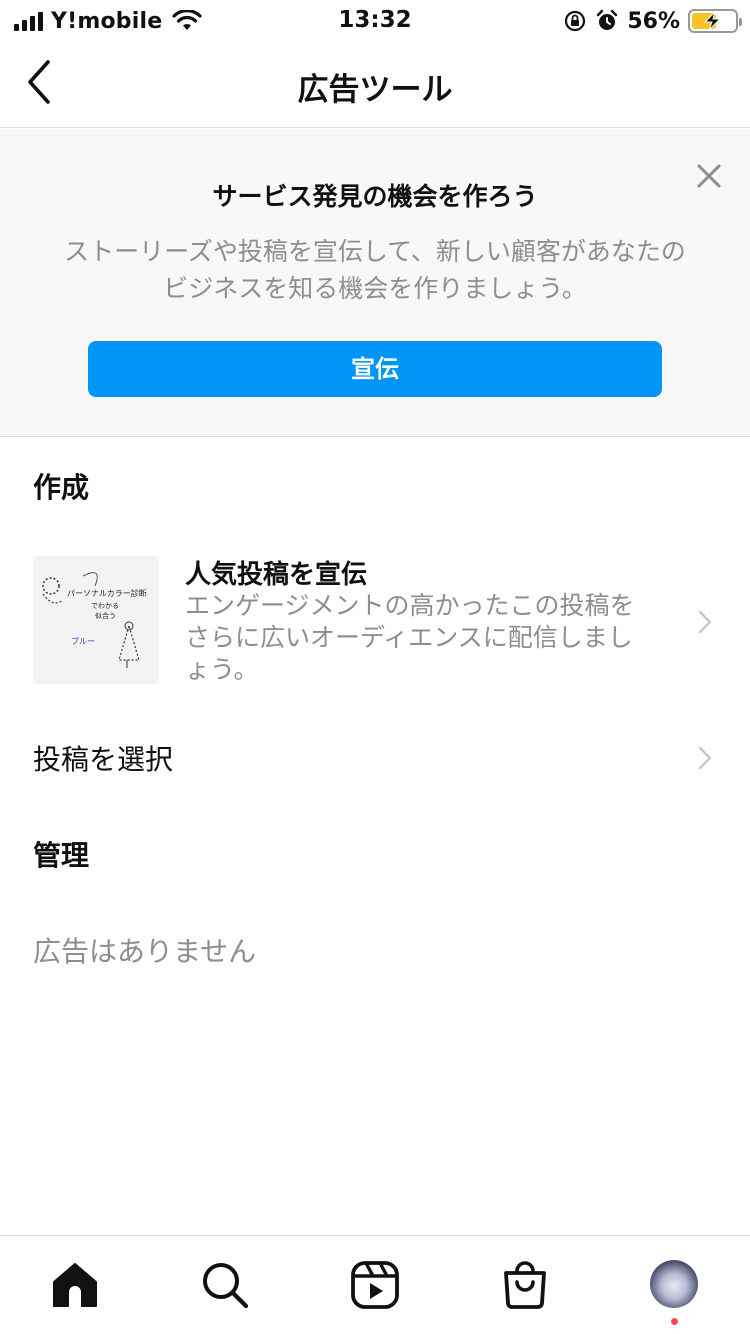 The width and height of the screenshot is (750, 1334). What do you see at coordinates (105, 615) in the screenshot?
I see `thumbnail-text-3: 似合う` at bounding box center [105, 615].